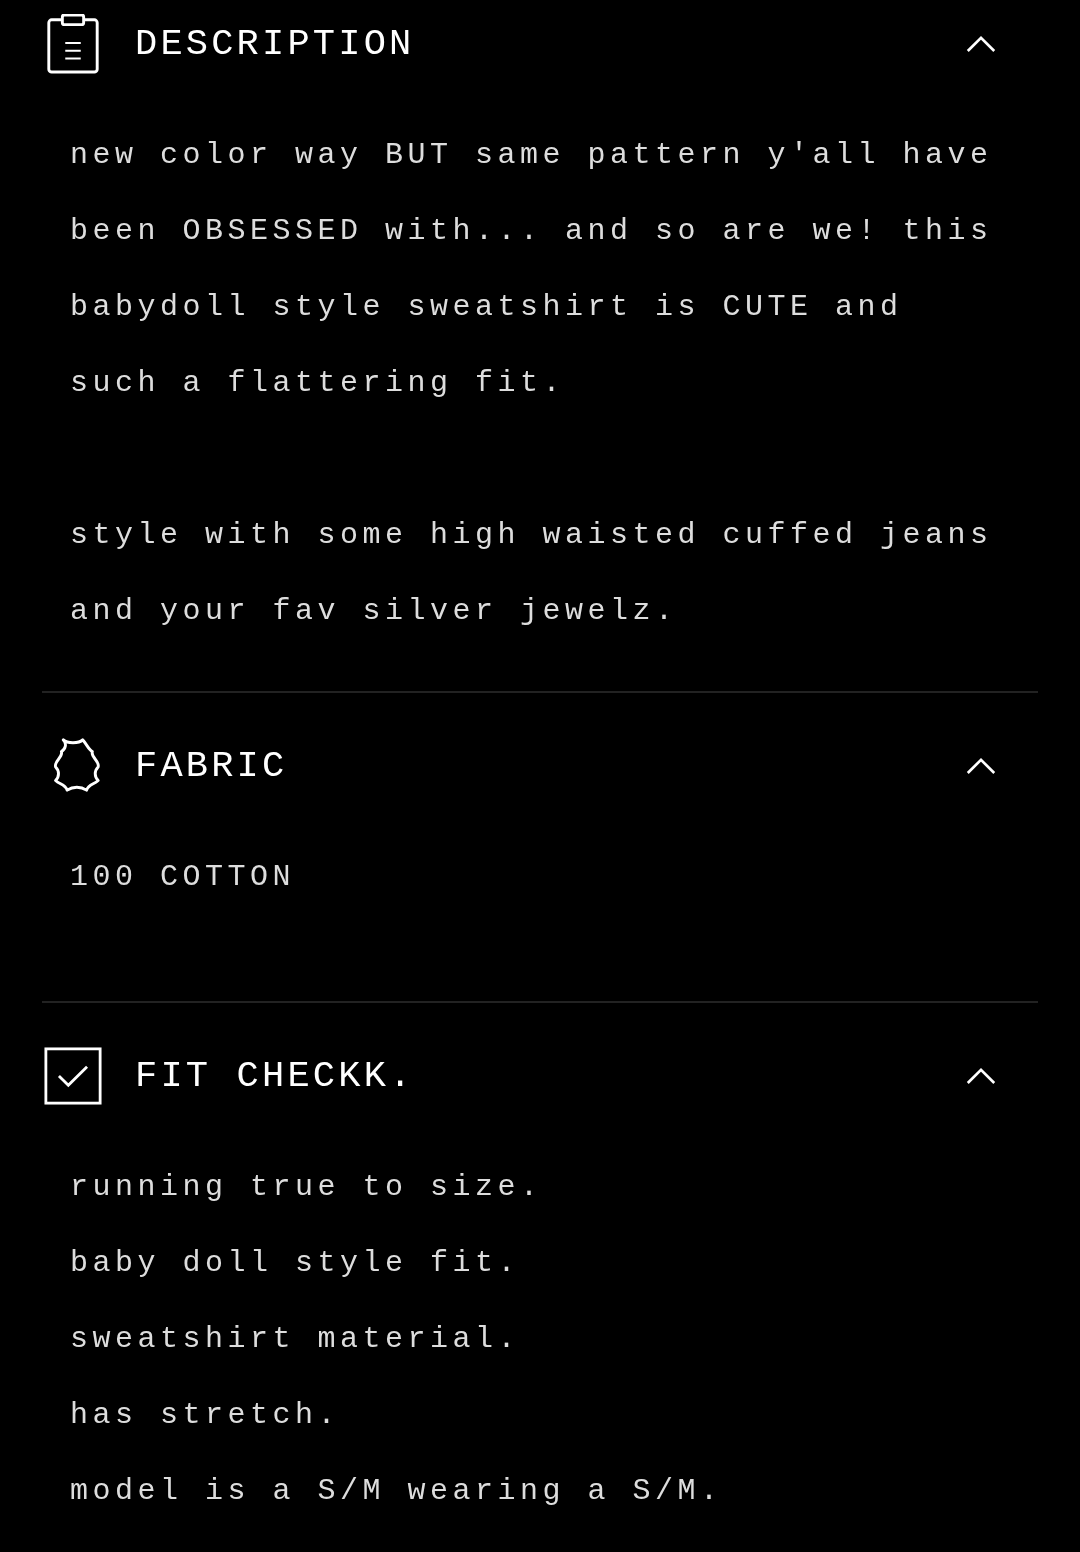 Image resolution: width=1080 pixels, height=1552 pixels. I want to click on accordion-header: FABRIC, so click(540, 766).